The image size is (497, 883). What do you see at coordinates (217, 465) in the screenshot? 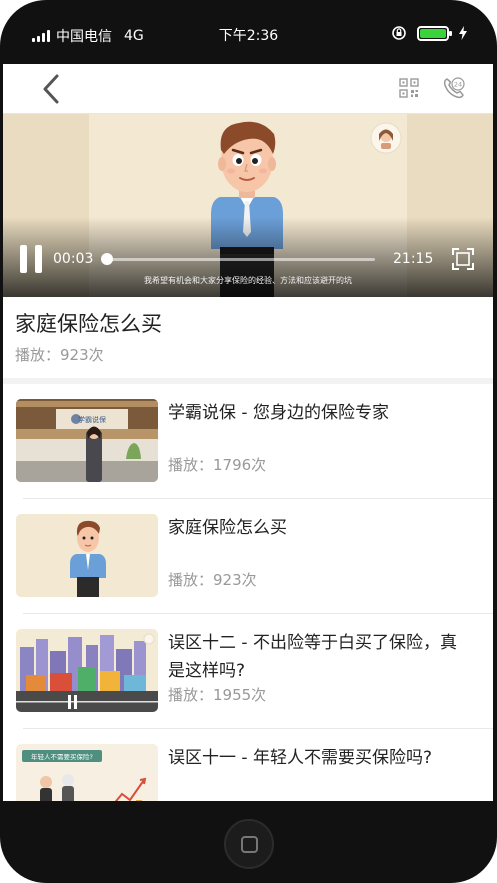
I see `list-item-plays: 播放：1796次` at bounding box center [217, 465].